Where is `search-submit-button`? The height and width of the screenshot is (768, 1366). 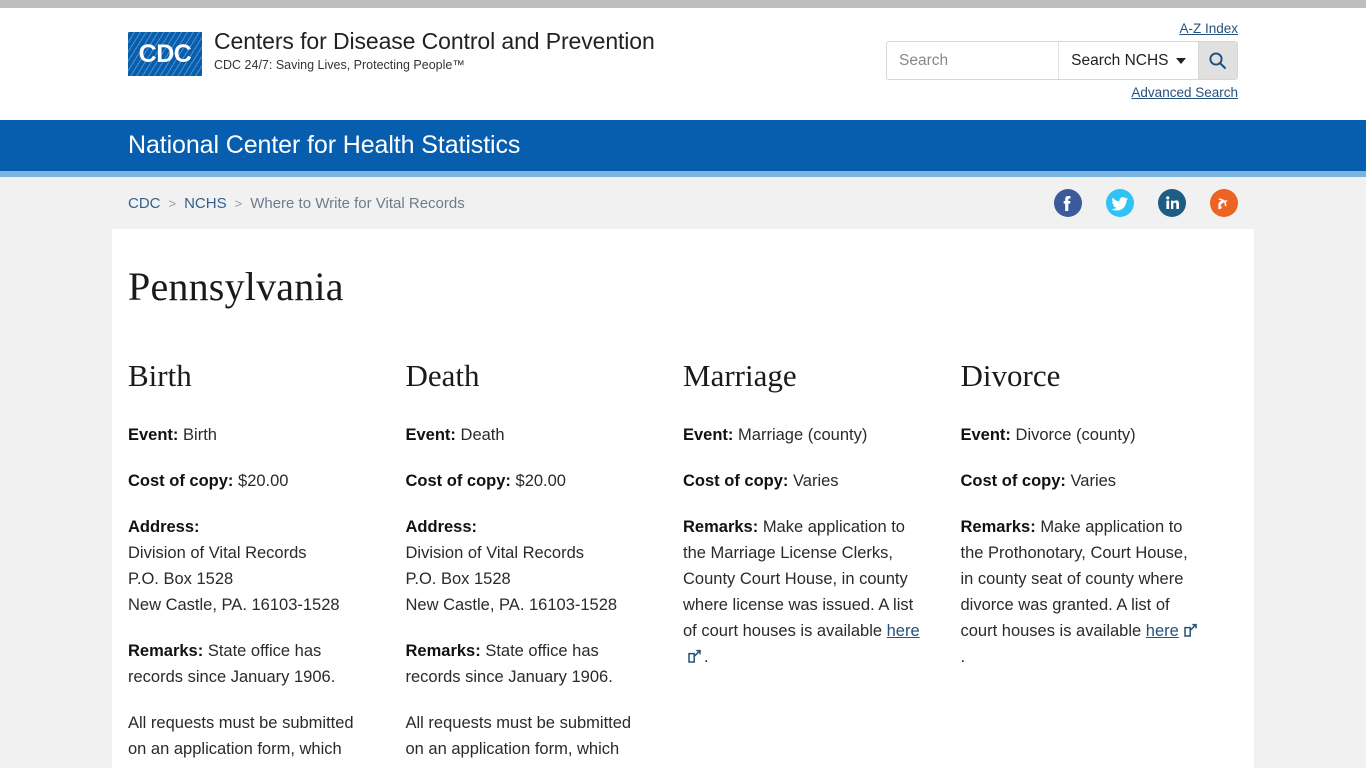 search-submit-button is located at coordinates (1217, 60).